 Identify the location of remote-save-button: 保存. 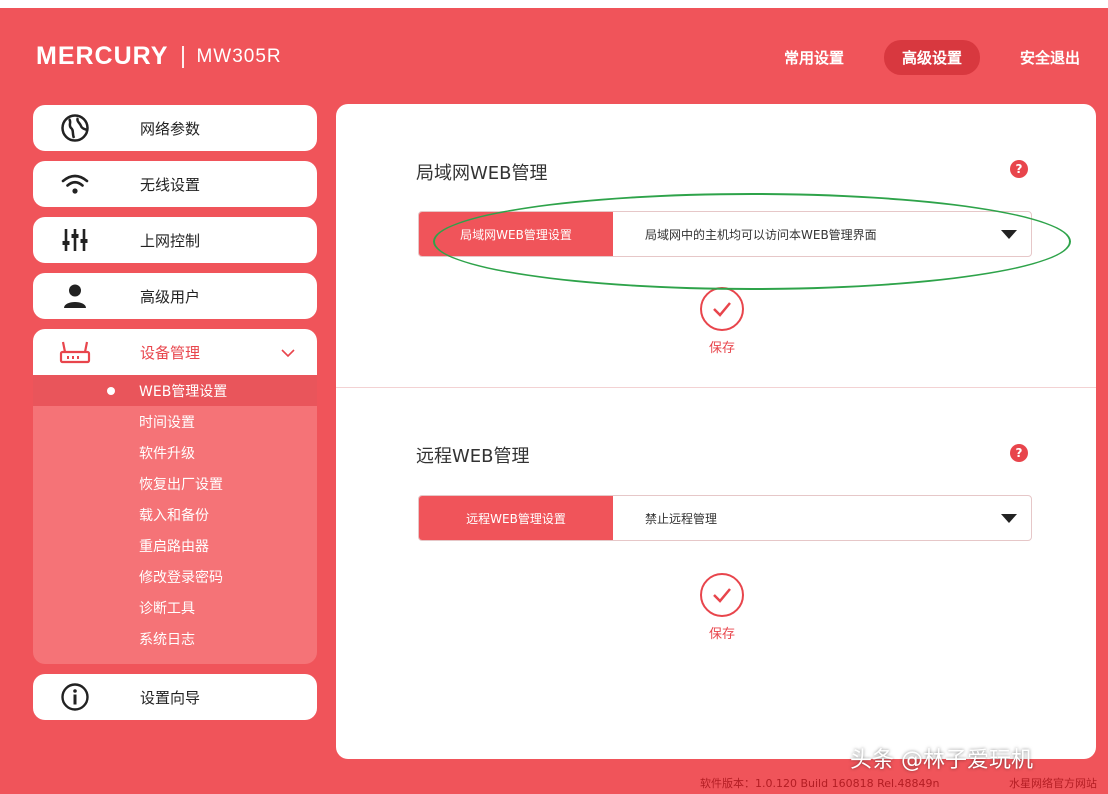
(722, 607).